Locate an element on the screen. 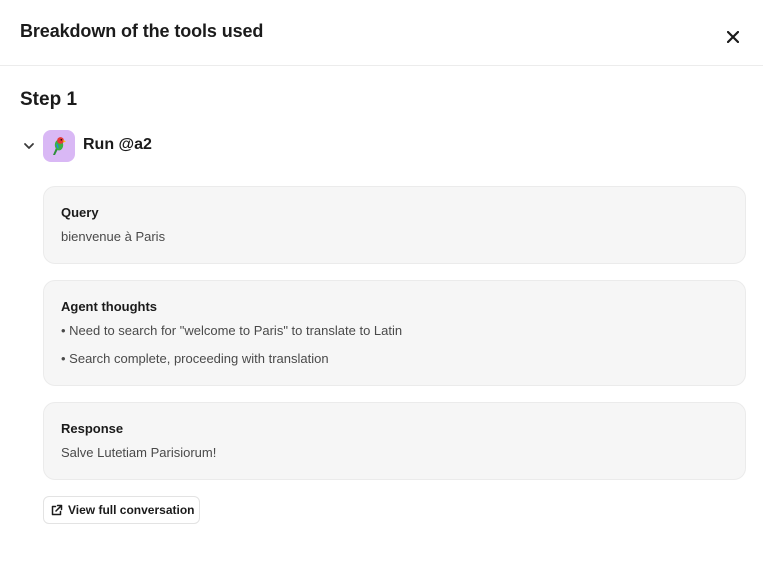  response-text: Salve Lutetiam Parisiorum! is located at coordinates (139, 452).